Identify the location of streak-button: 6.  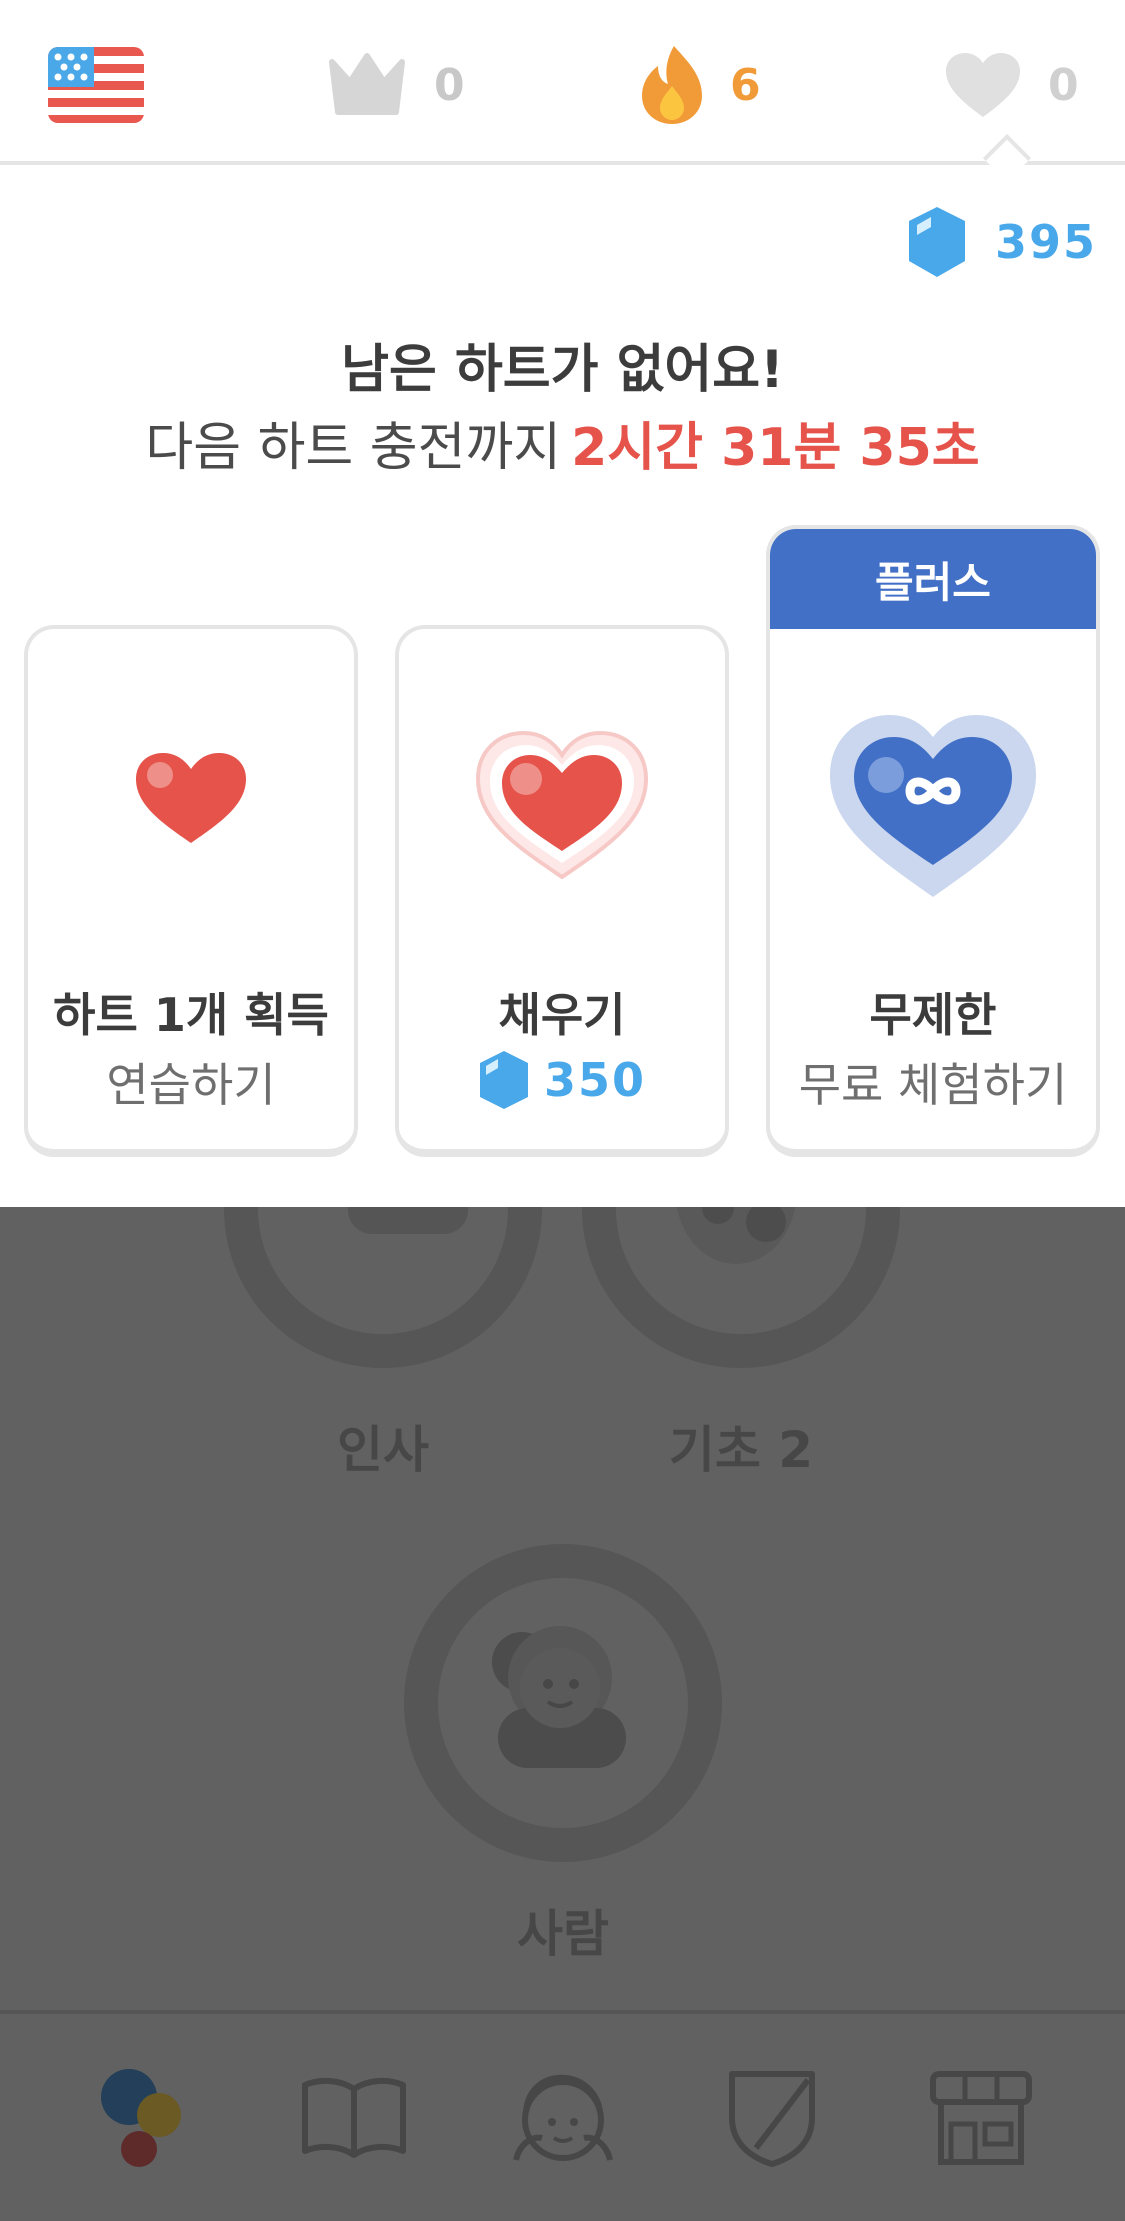
(700, 85).